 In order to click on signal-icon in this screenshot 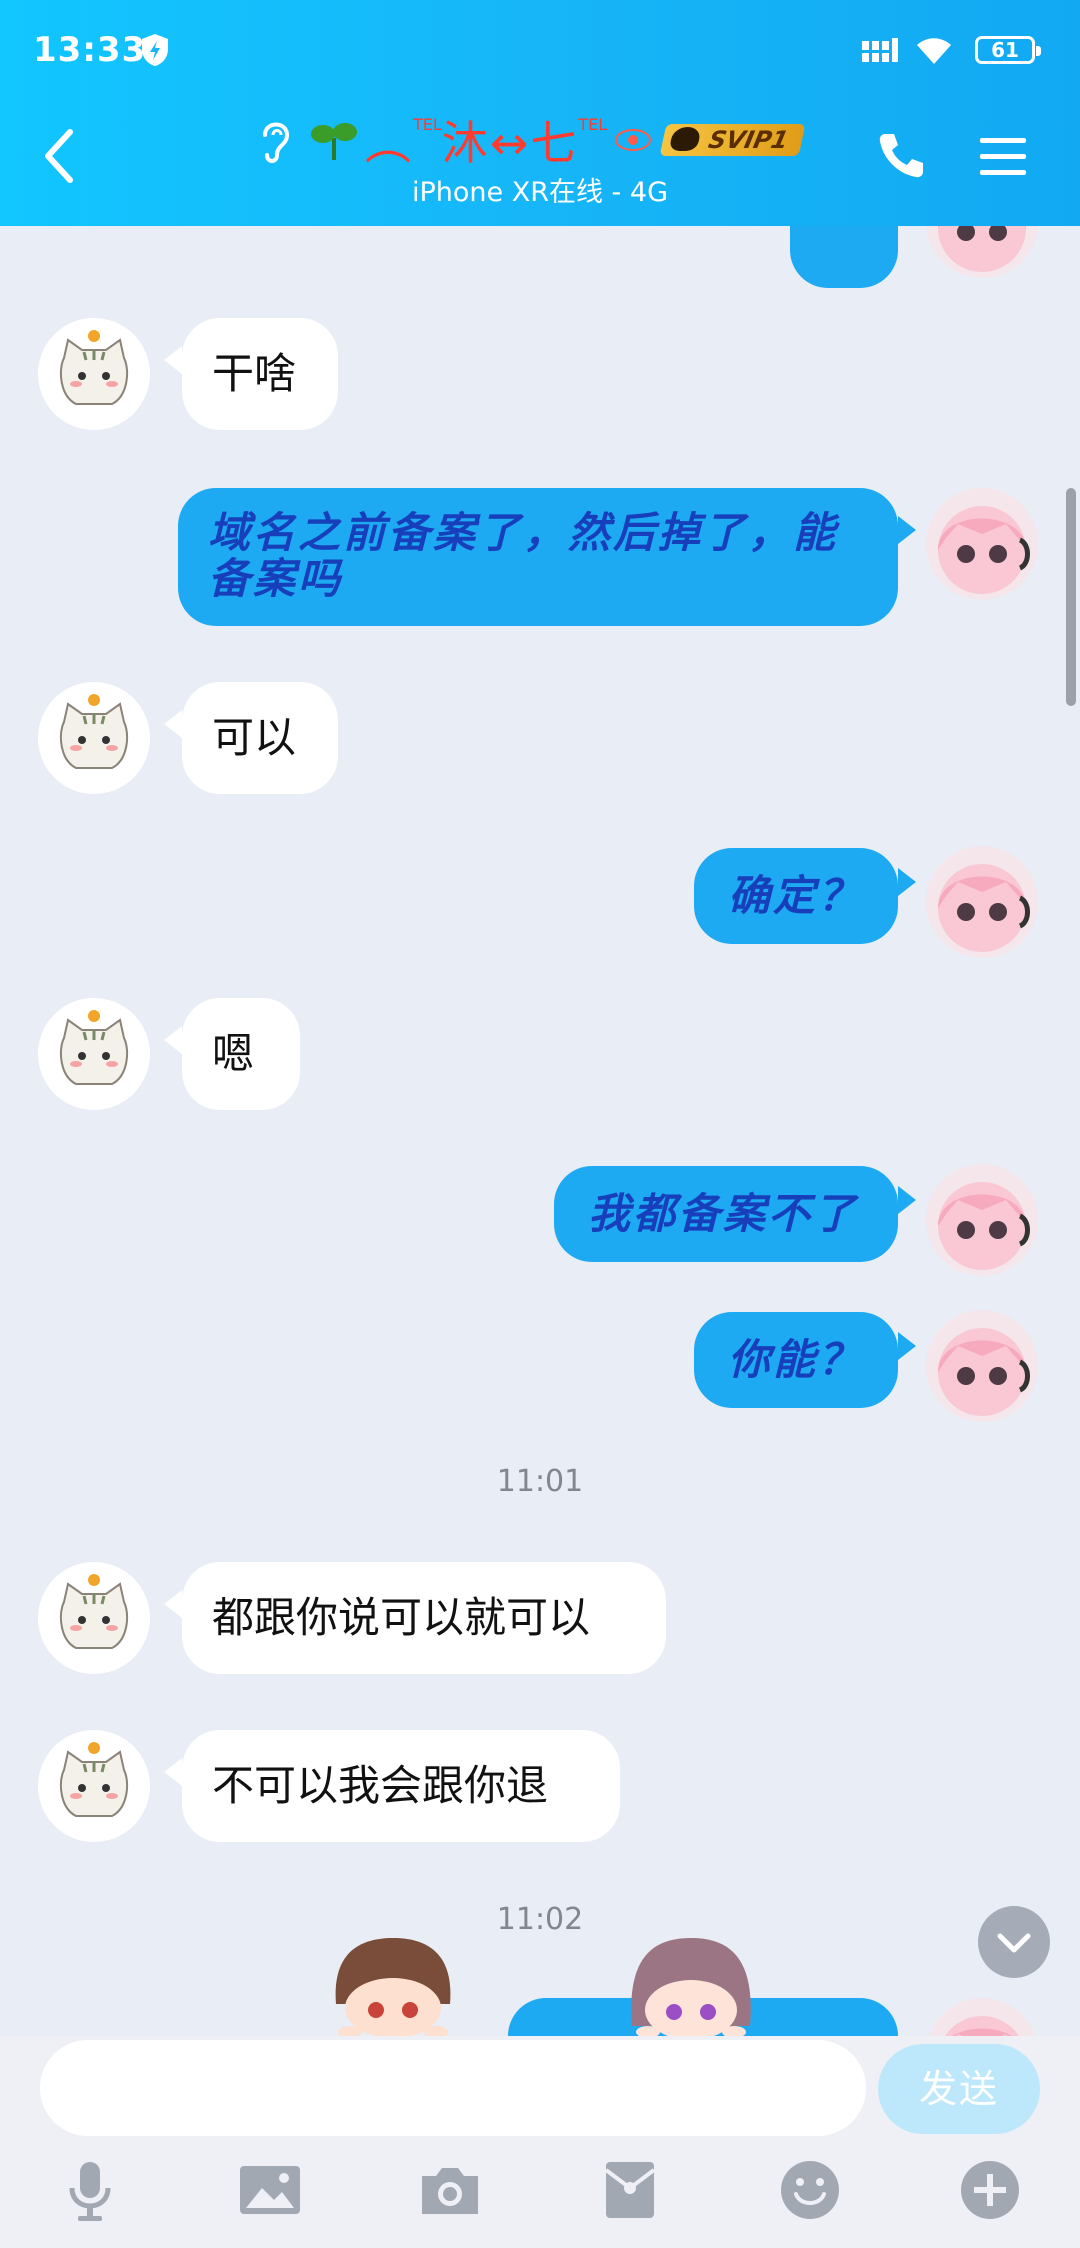, I will do `click(880, 50)`.